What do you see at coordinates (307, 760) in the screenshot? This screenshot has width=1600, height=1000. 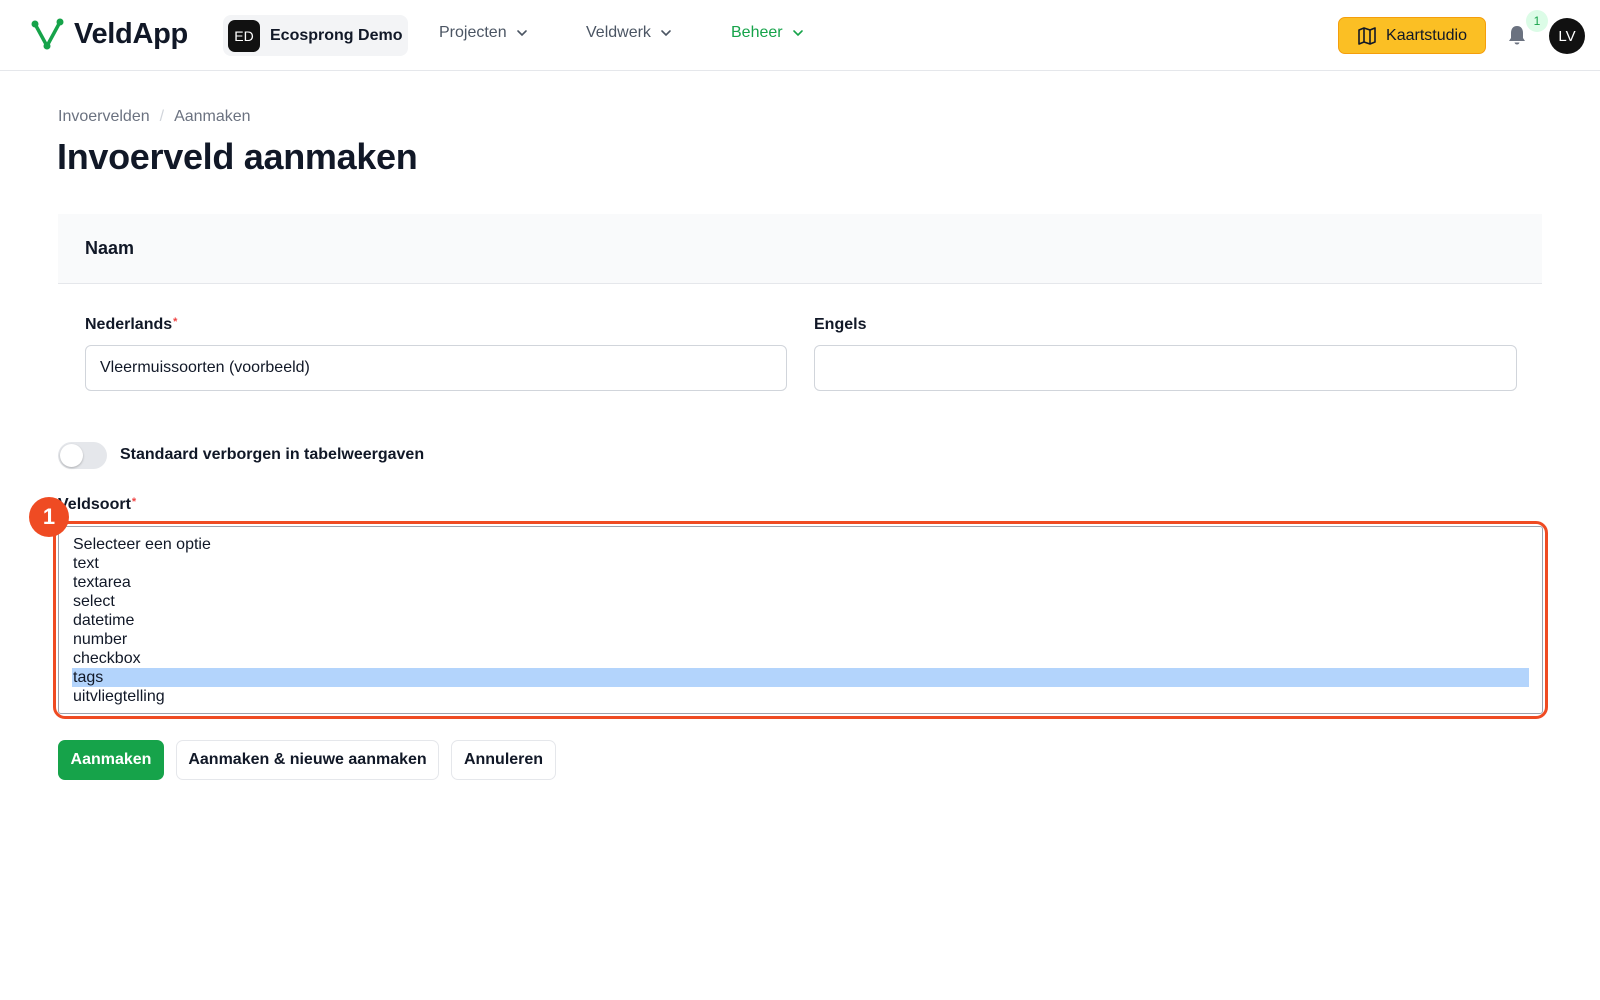 I see `create-and-new-button: Aanmaken & nieuwe aanmaken` at bounding box center [307, 760].